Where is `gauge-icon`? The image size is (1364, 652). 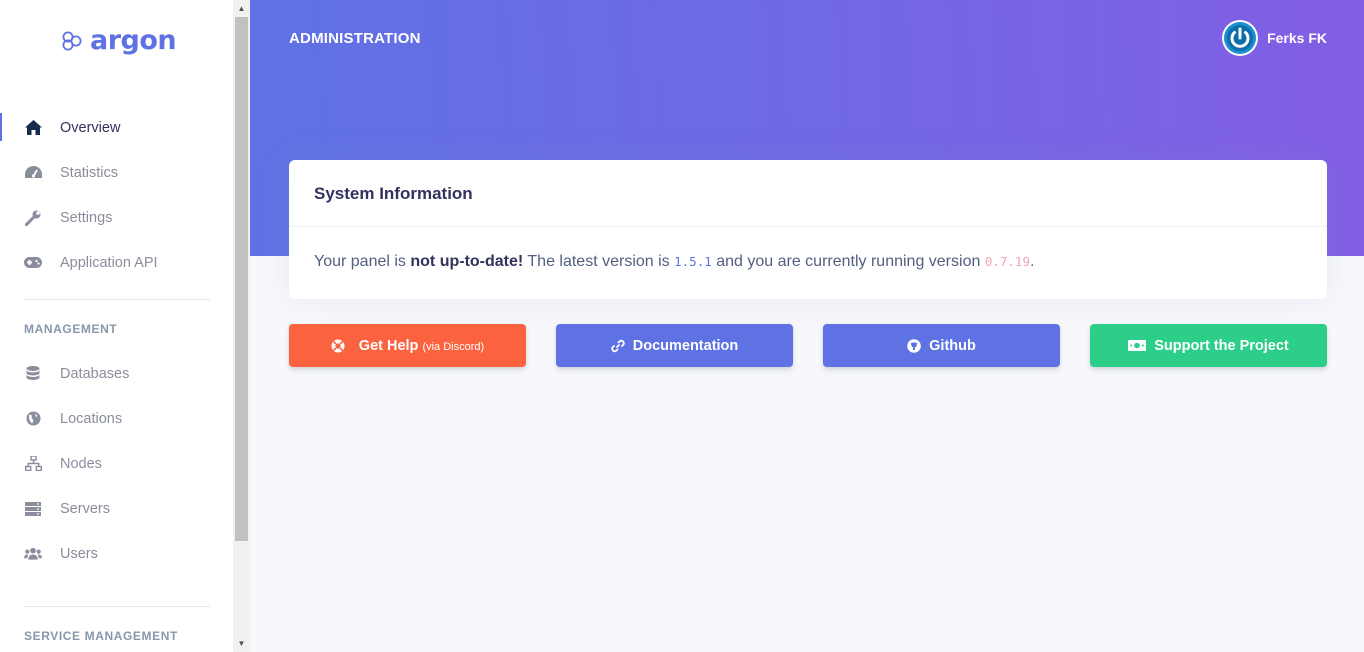 gauge-icon is located at coordinates (33, 173).